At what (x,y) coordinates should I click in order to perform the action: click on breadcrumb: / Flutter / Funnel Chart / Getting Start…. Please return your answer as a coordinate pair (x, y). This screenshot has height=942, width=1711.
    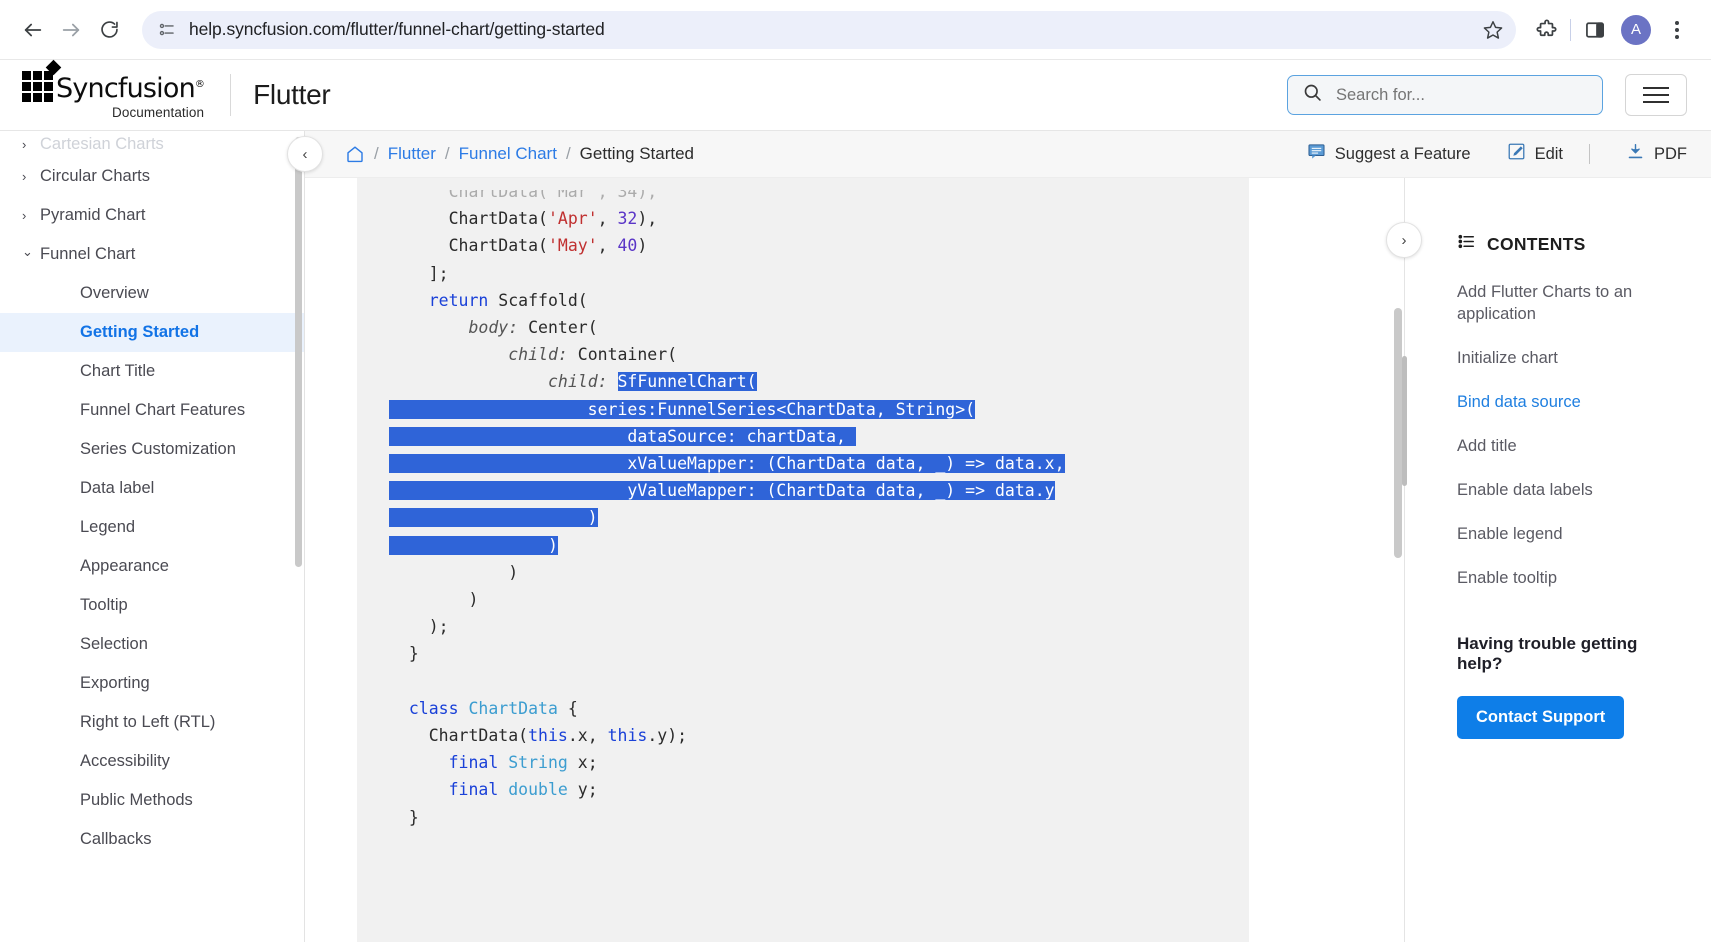
    Looking at the image, I should click on (519, 154).